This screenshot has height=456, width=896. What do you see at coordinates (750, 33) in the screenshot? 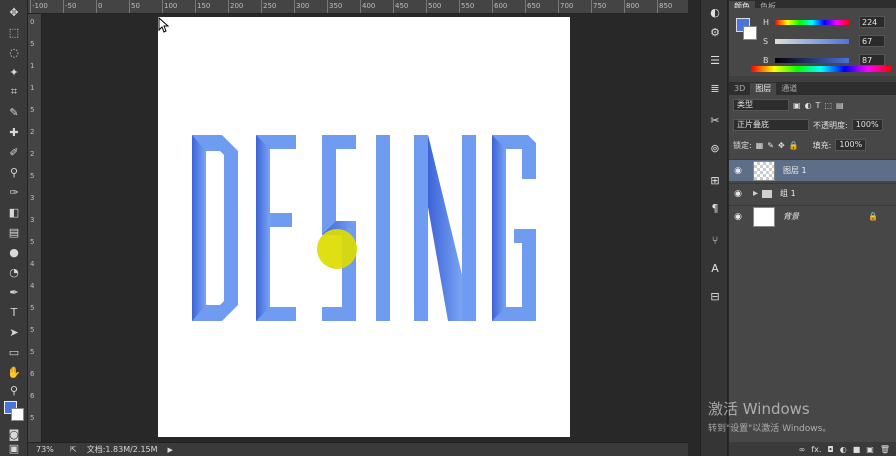
I see `color-panel-background` at bounding box center [750, 33].